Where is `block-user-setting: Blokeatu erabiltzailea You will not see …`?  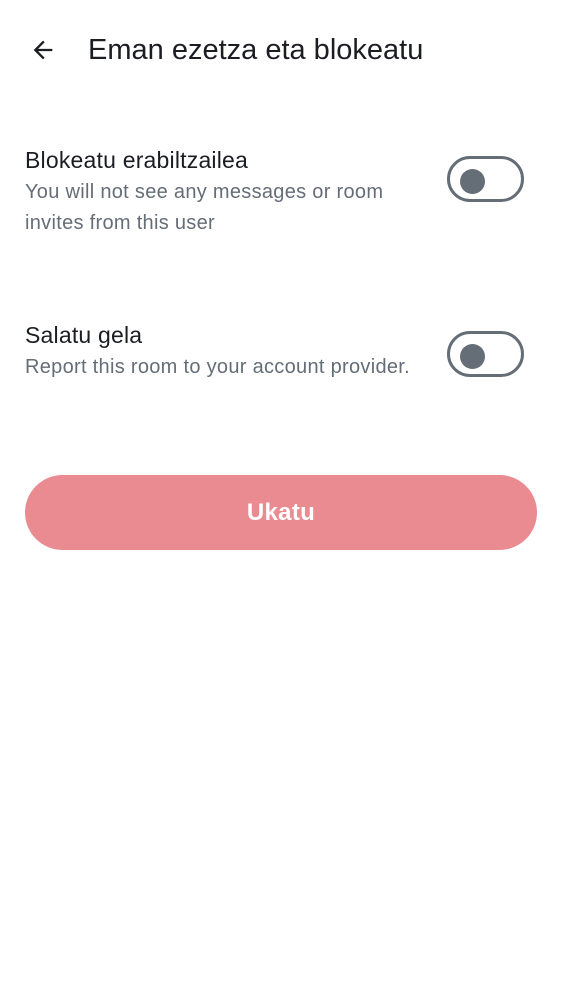 block-user-setting: Blokeatu erabiltzailea You will not see … is located at coordinates (281, 191).